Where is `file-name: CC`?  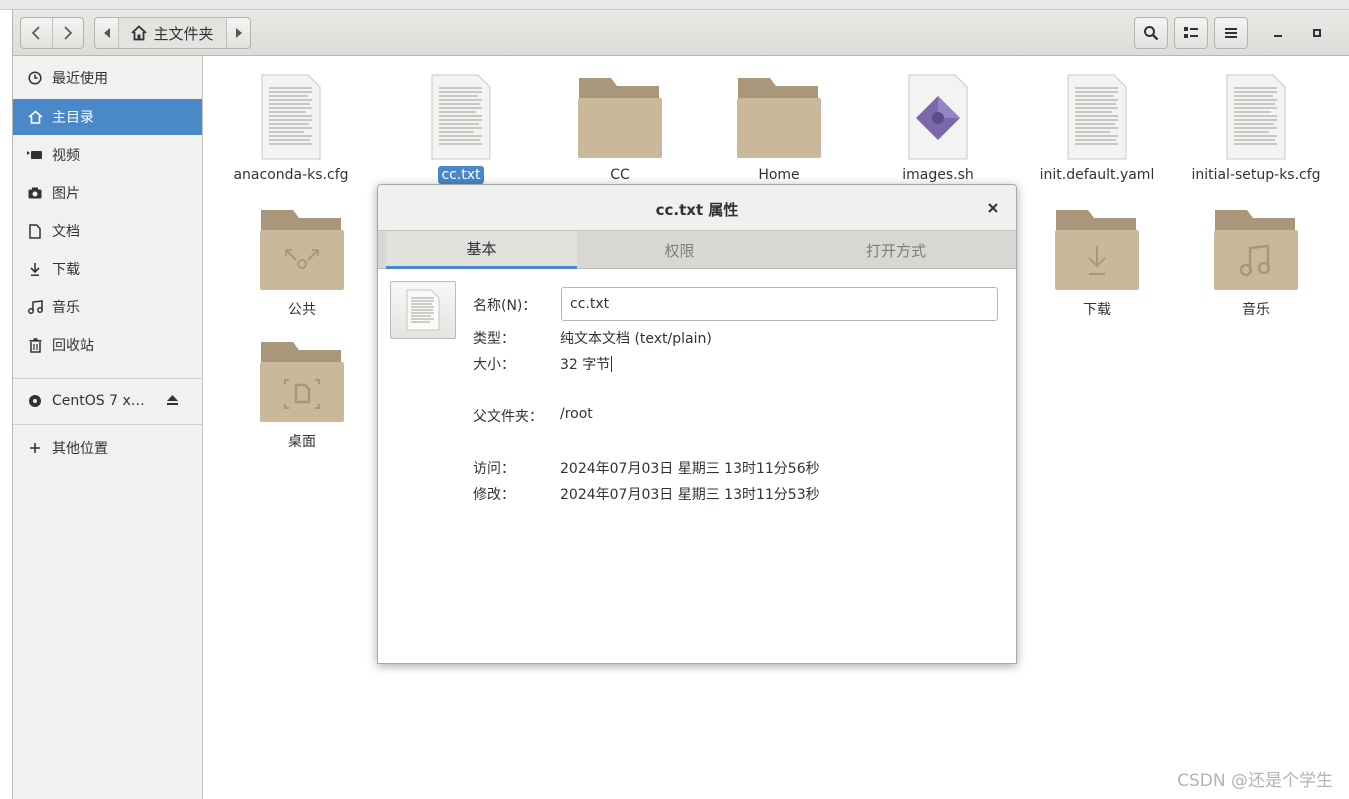 file-name: CC is located at coordinates (620, 175).